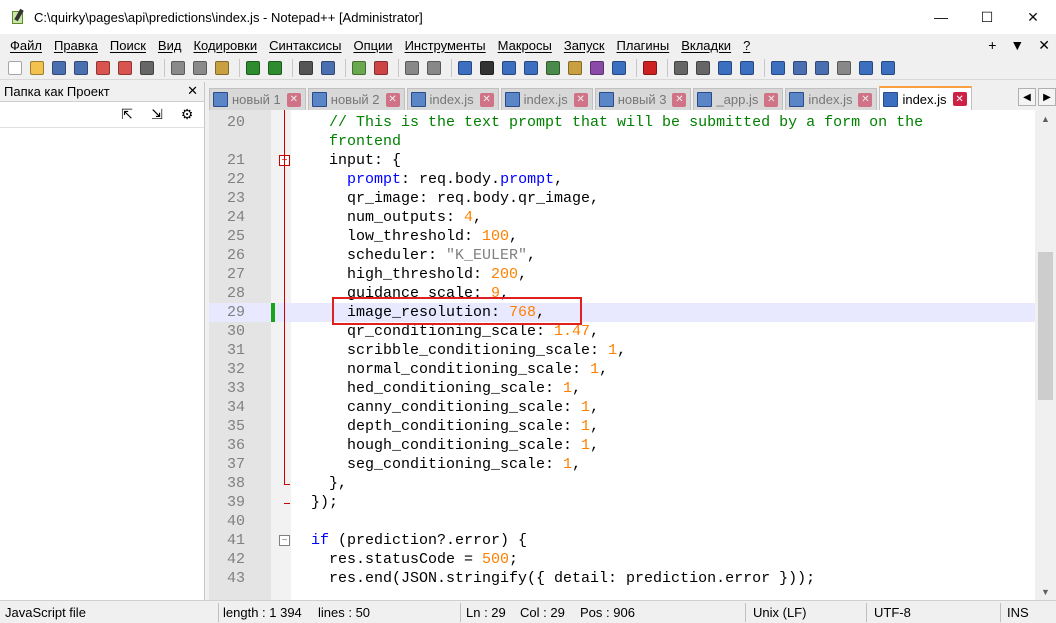  Describe the element at coordinates (434, 68) in the screenshot. I see `sync-h-icon` at that location.